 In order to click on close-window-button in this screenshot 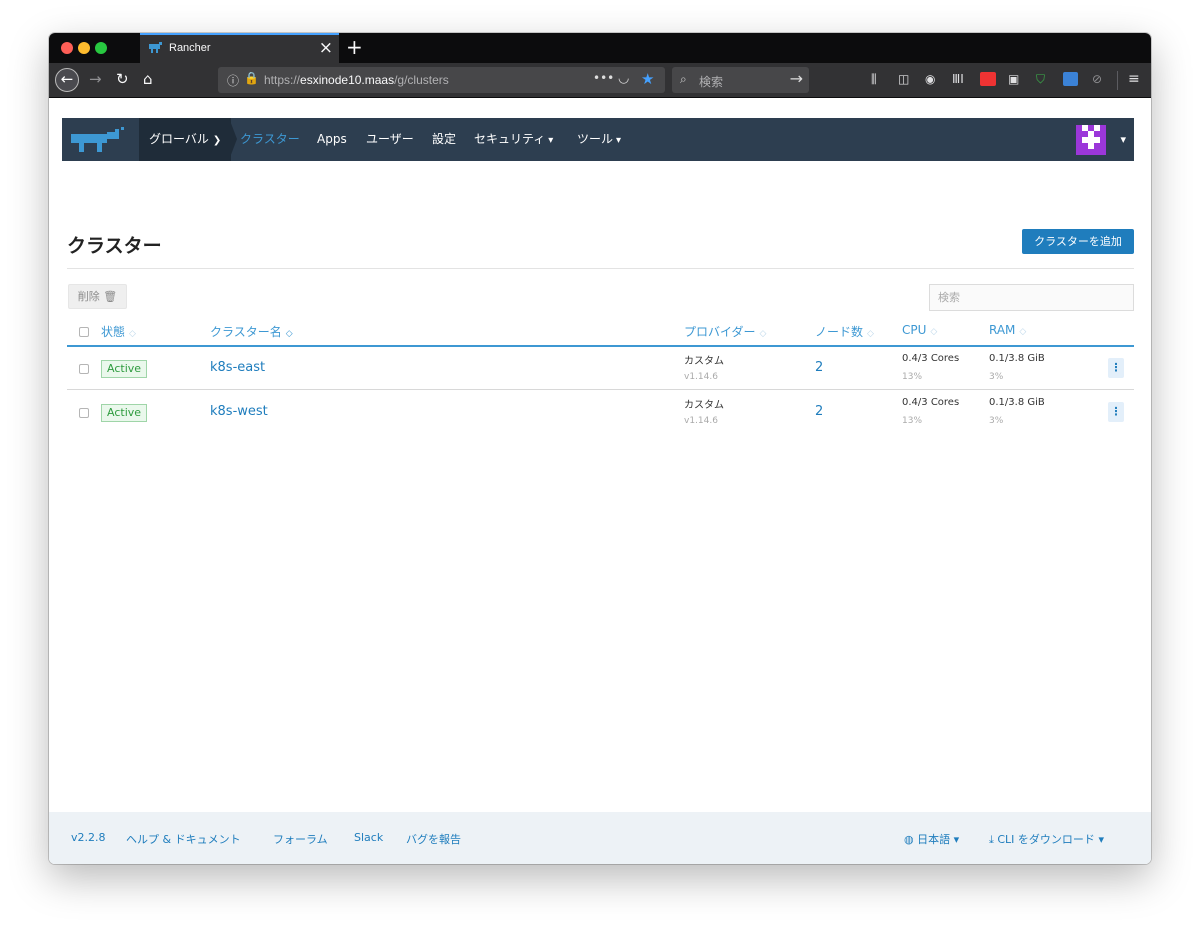, I will do `click(67, 48)`.